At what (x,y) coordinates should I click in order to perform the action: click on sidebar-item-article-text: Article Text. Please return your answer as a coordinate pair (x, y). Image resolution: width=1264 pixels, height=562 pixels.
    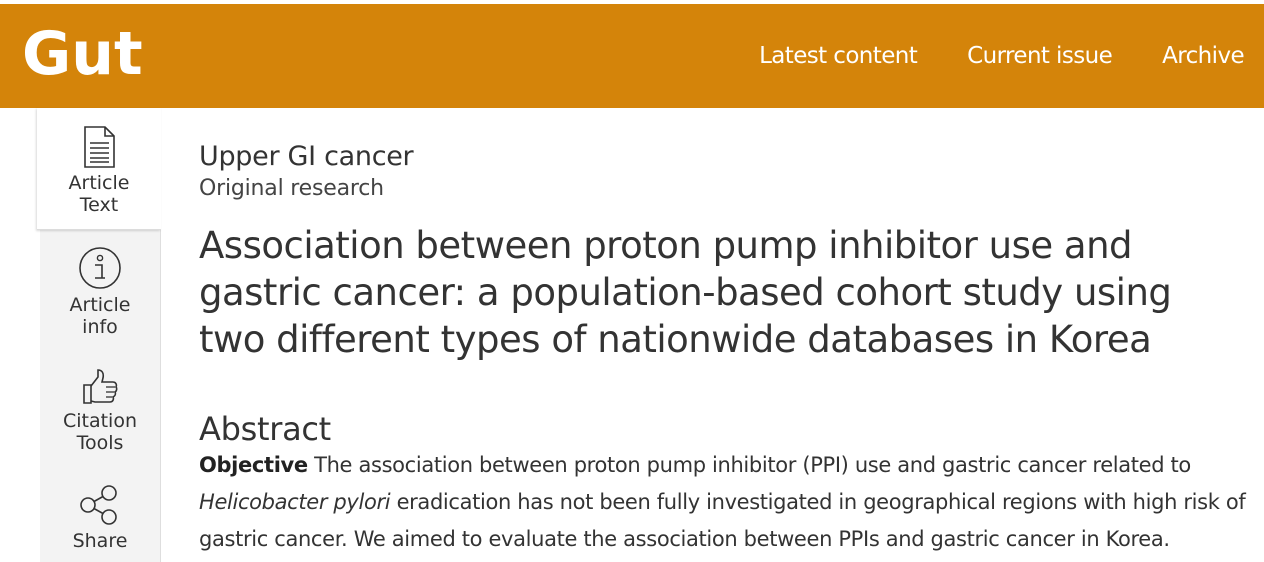
    Looking at the image, I should click on (99, 169).